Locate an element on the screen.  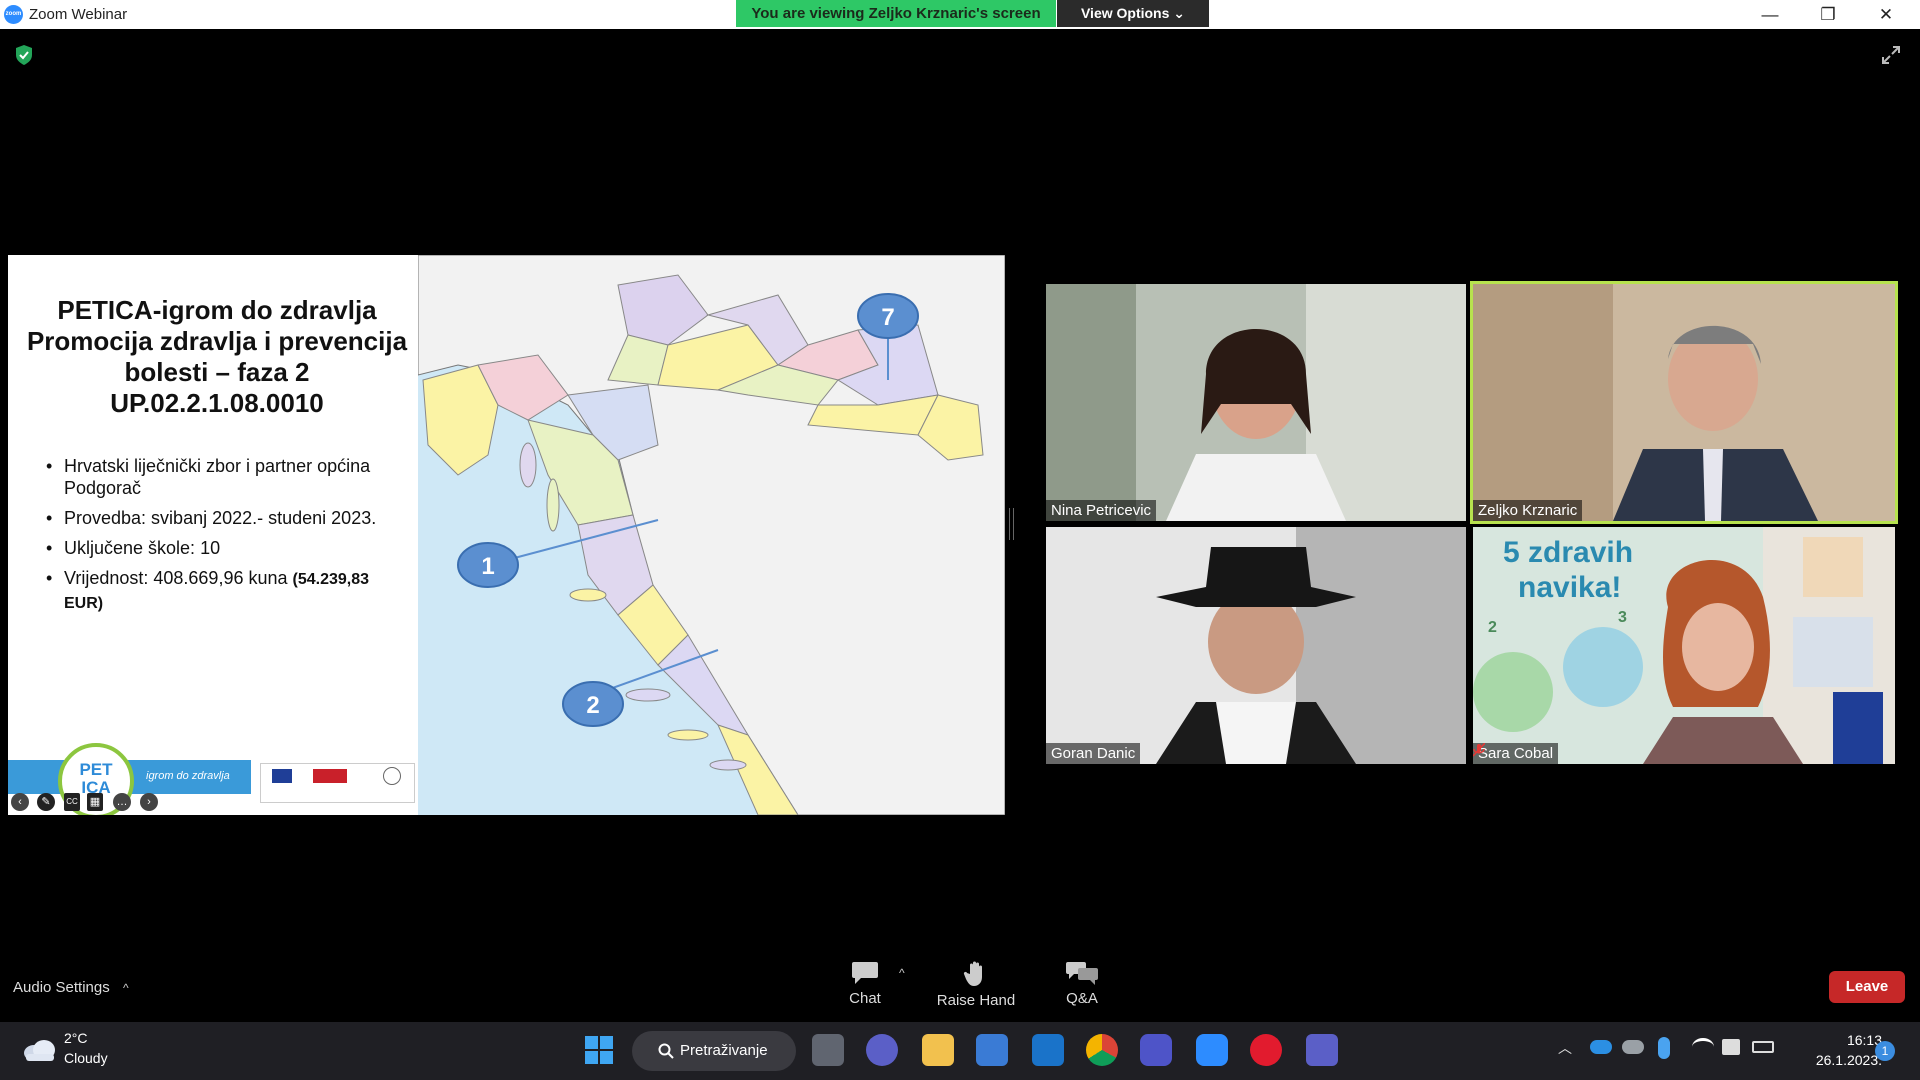
captions-icon: CC is located at coordinates (72, 802).